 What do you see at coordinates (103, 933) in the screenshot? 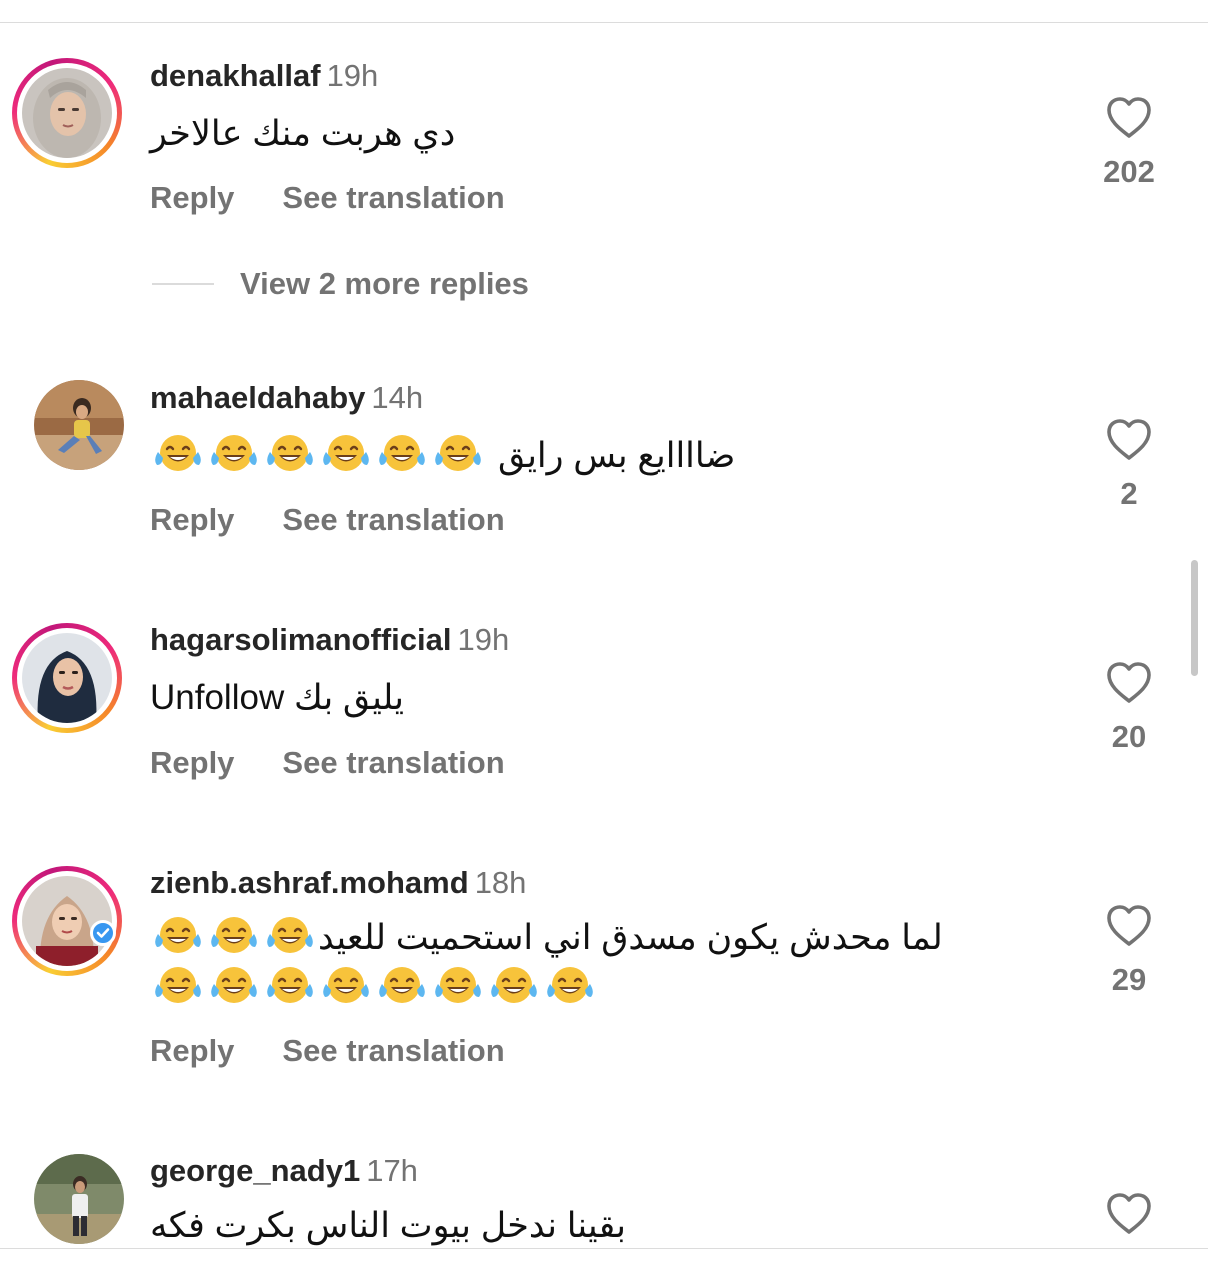
I see `verified-badge-icon` at bounding box center [103, 933].